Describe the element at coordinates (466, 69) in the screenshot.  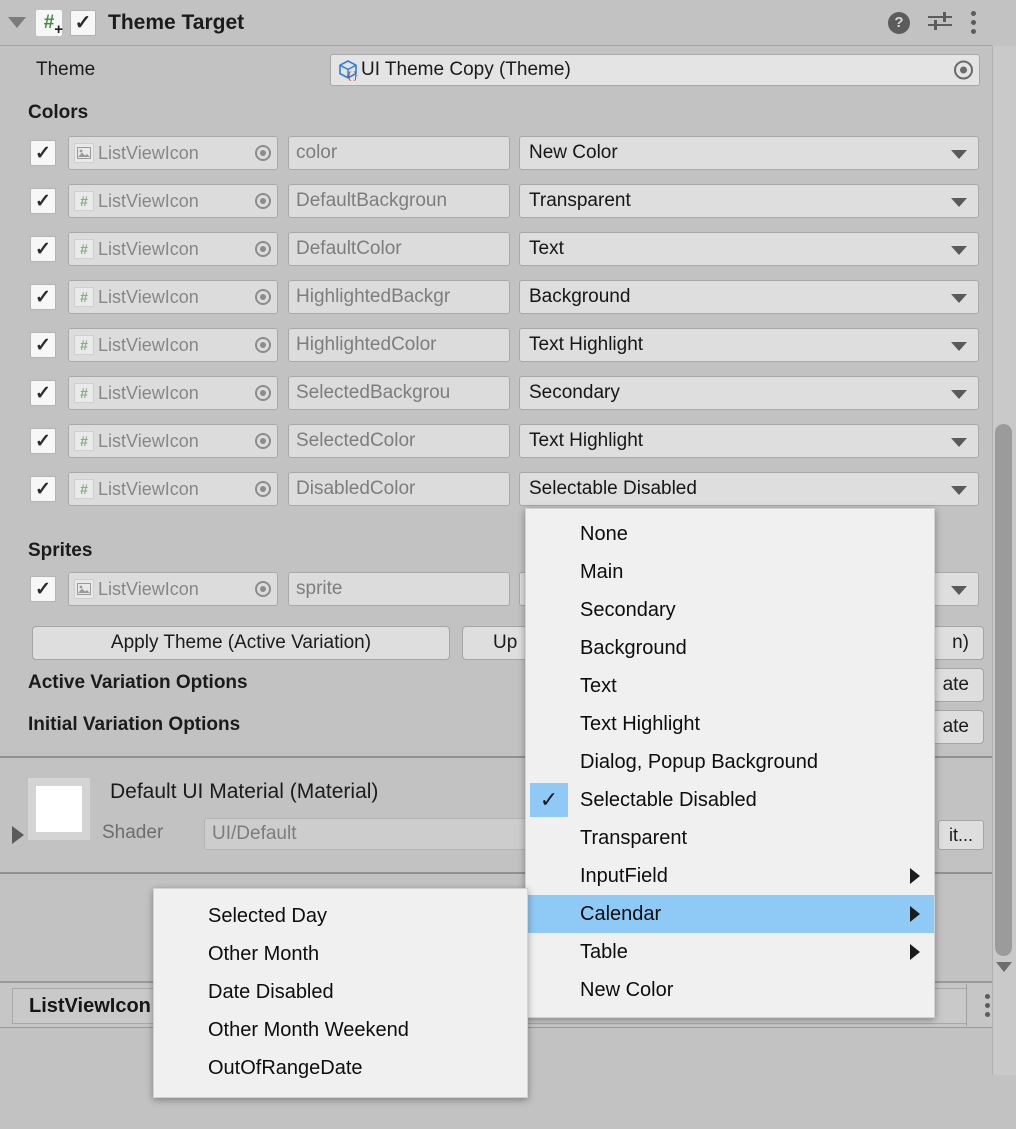
I see `theme-value: UI Theme Copy (Theme)` at that location.